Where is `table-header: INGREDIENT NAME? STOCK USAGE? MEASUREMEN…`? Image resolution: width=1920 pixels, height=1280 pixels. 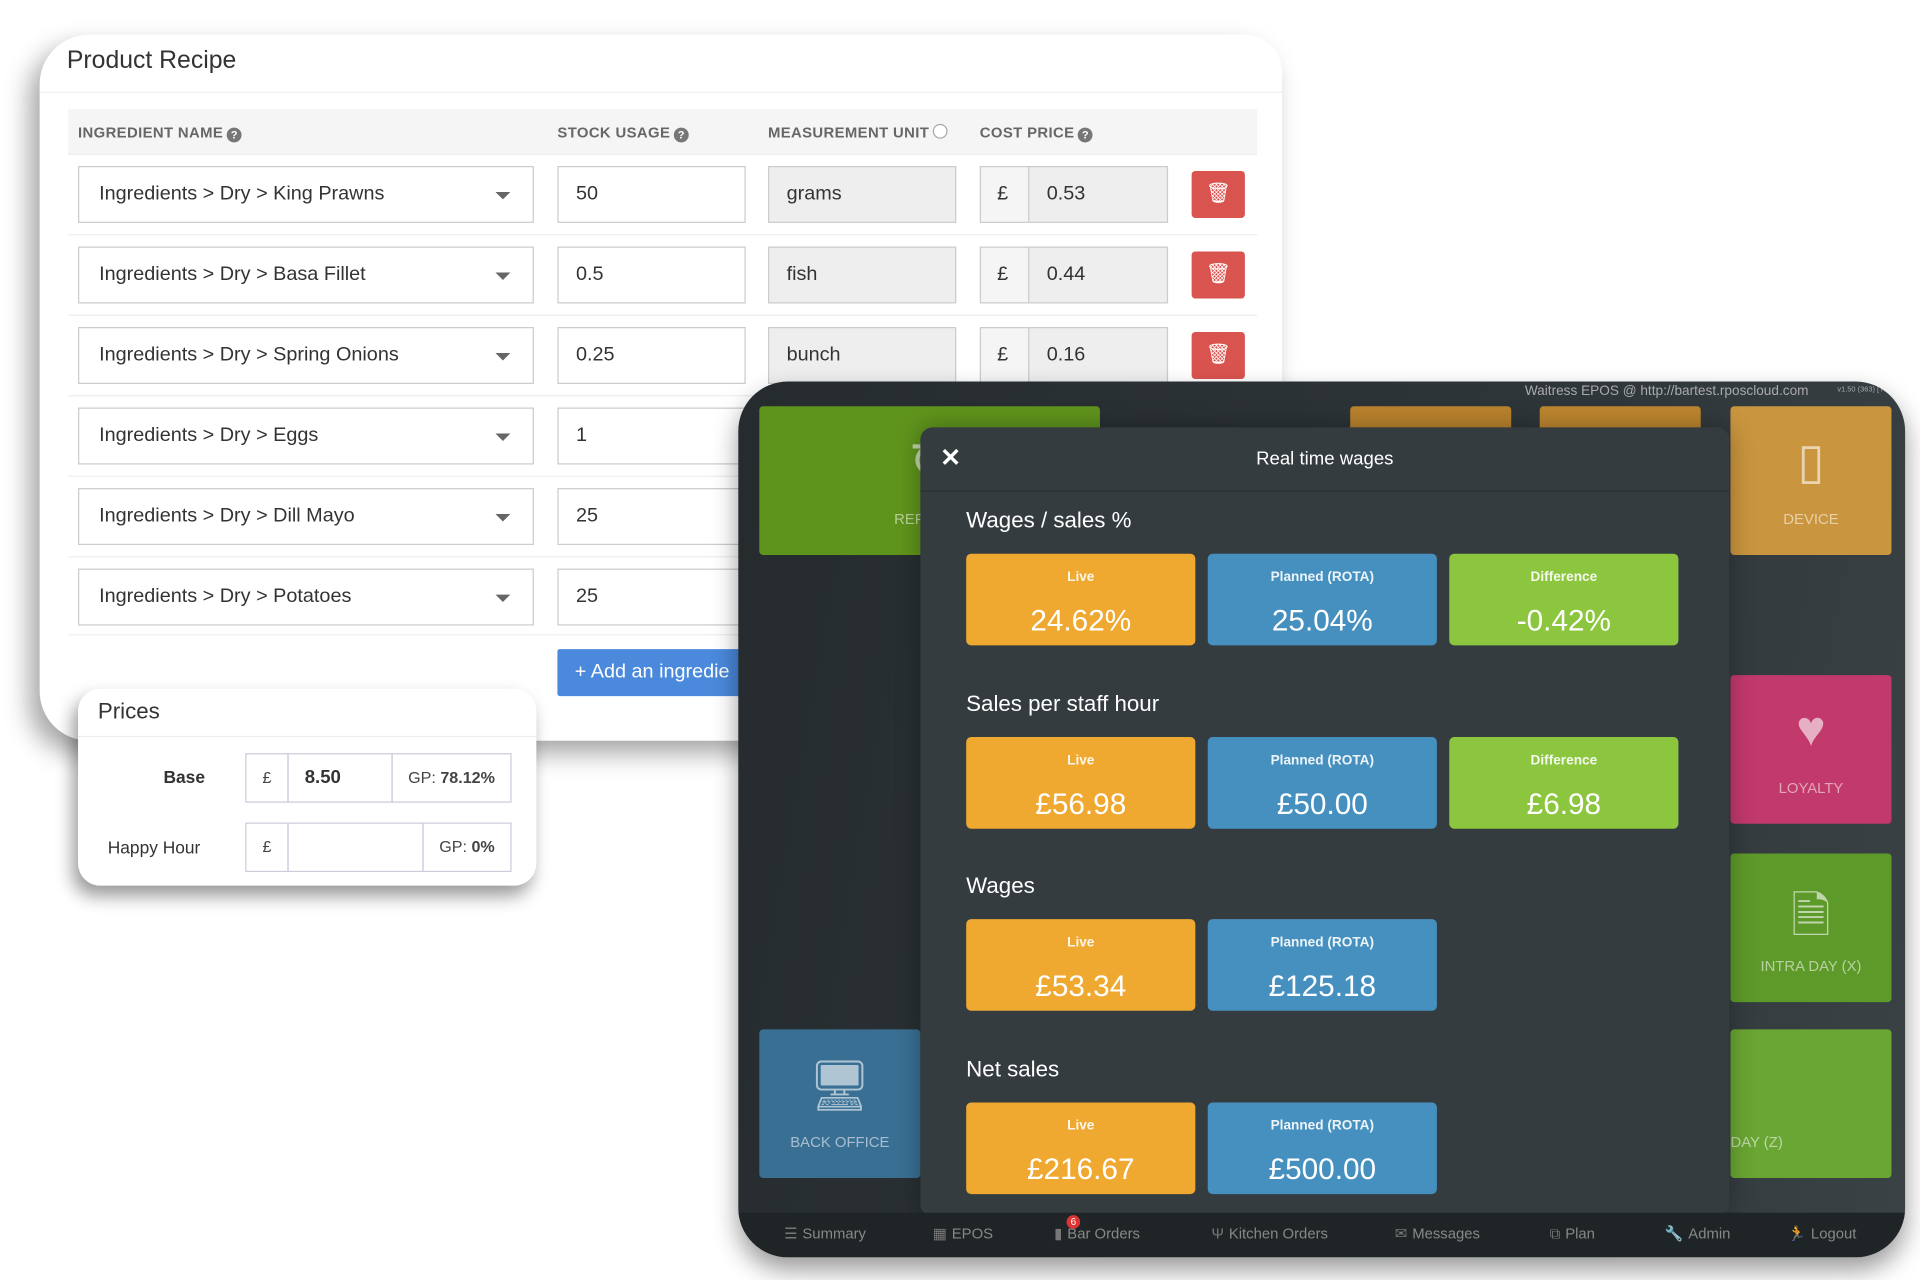 table-header: INGREDIENT NAME? STOCK USAGE? MEASUREMEN… is located at coordinates (663, 131).